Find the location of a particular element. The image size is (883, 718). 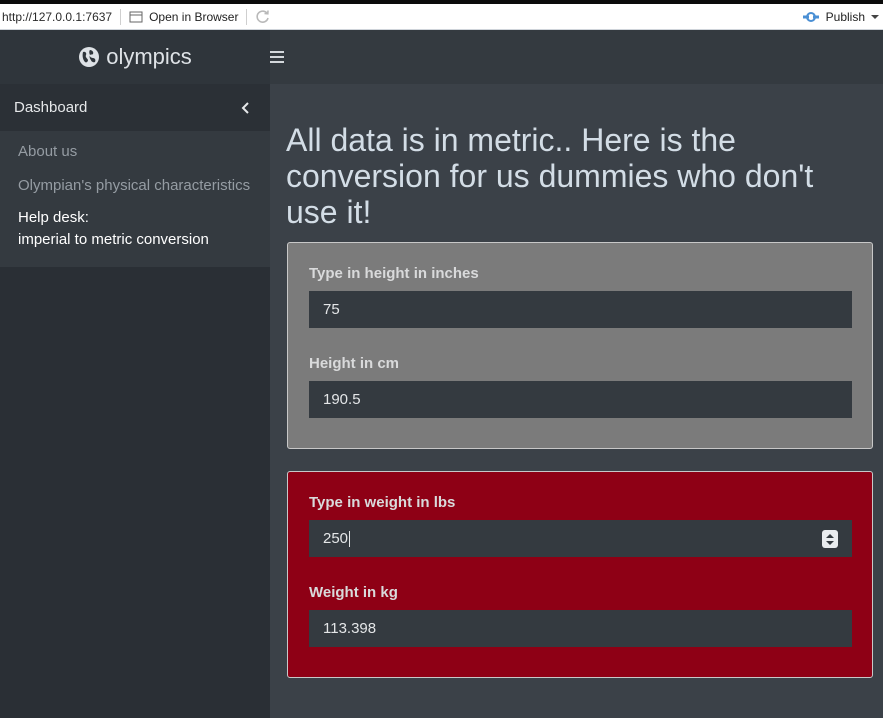

sidebar-item-physical-characteristics: Olympian's physical characteristics is located at coordinates (135, 186).